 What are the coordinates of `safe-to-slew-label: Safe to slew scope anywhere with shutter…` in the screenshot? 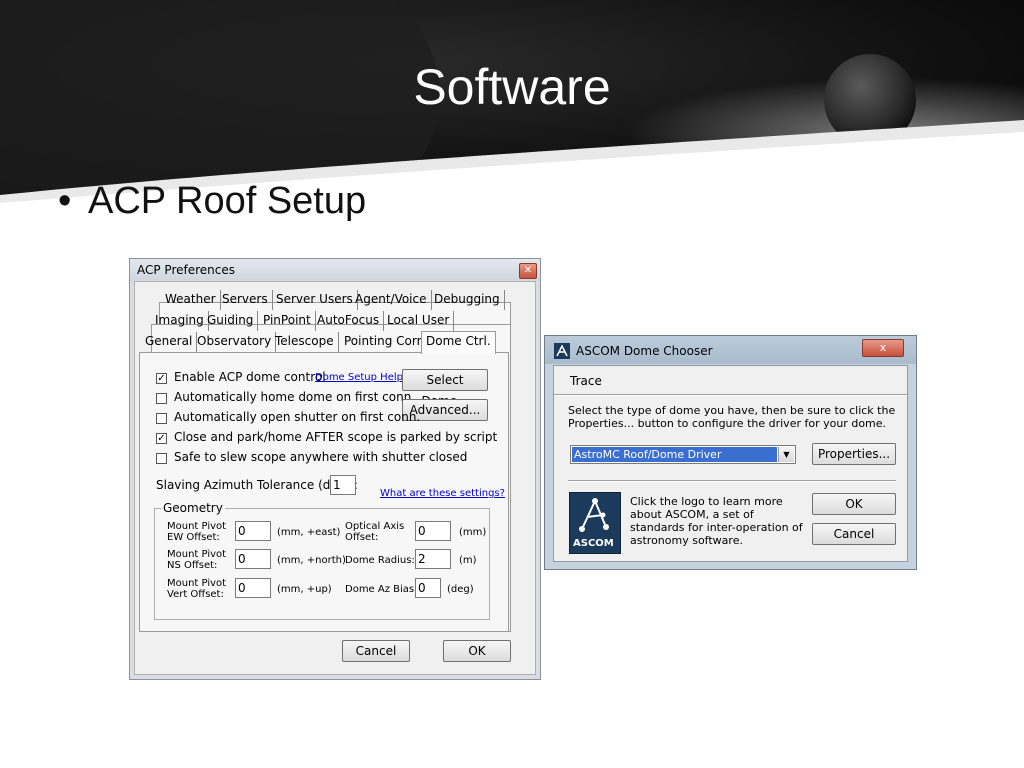 It's located at (321, 457).